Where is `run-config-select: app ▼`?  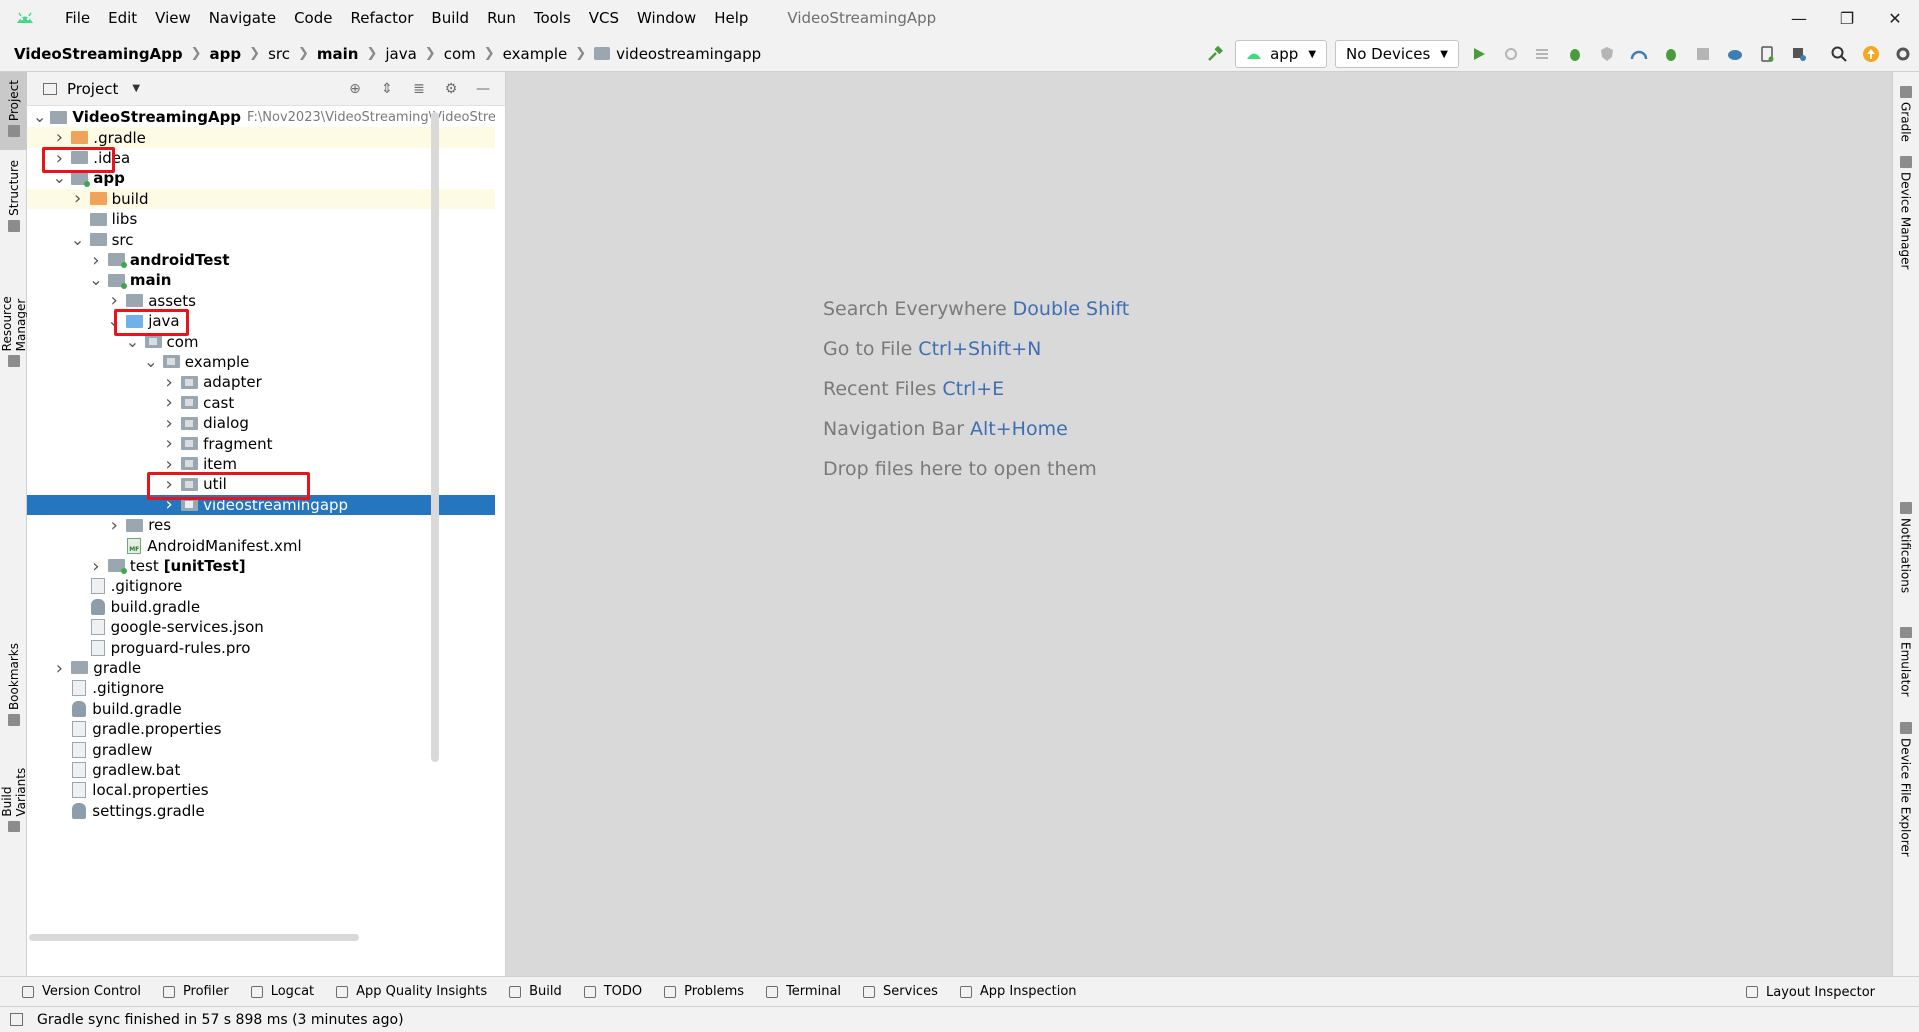
run-config-select: app ▼ is located at coordinates (1281, 54).